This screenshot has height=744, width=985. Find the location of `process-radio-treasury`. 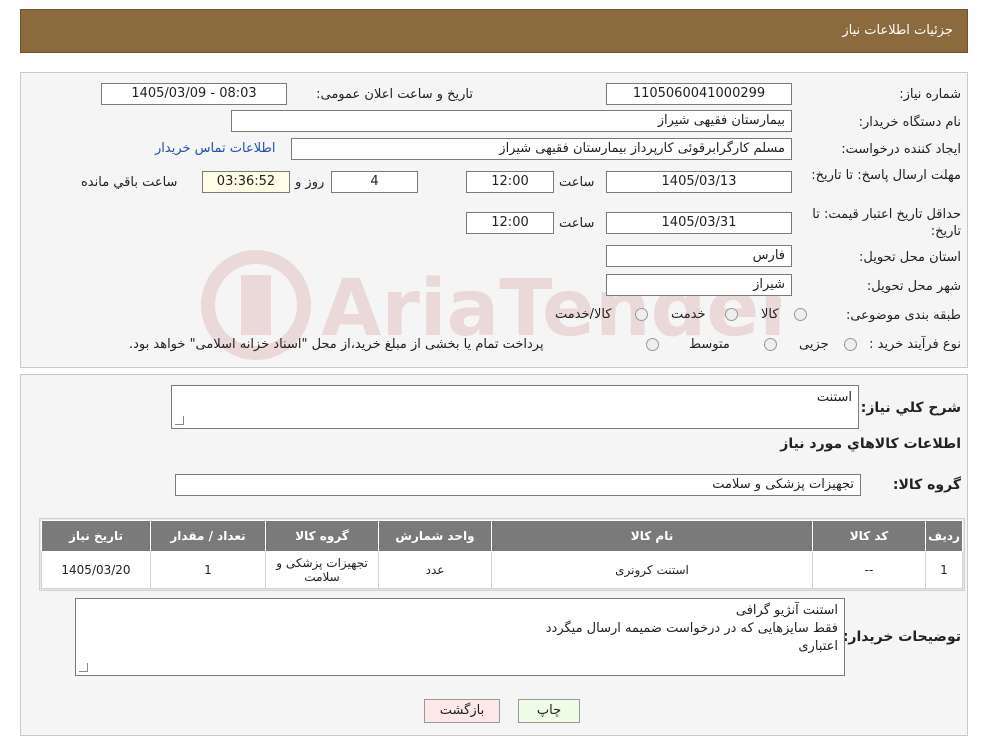

process-radio-treasury is located at coordinates (652, 344).